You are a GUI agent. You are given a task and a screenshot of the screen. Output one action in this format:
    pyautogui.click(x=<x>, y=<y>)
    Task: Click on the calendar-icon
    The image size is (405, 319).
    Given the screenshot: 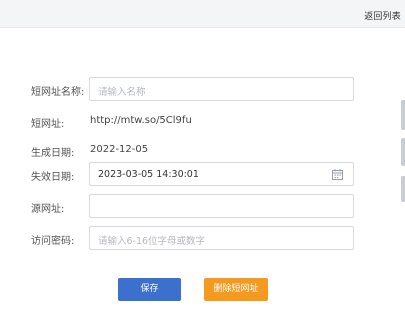 What is the action you would take?
    pyautogui.click(x=337, y=174)
    